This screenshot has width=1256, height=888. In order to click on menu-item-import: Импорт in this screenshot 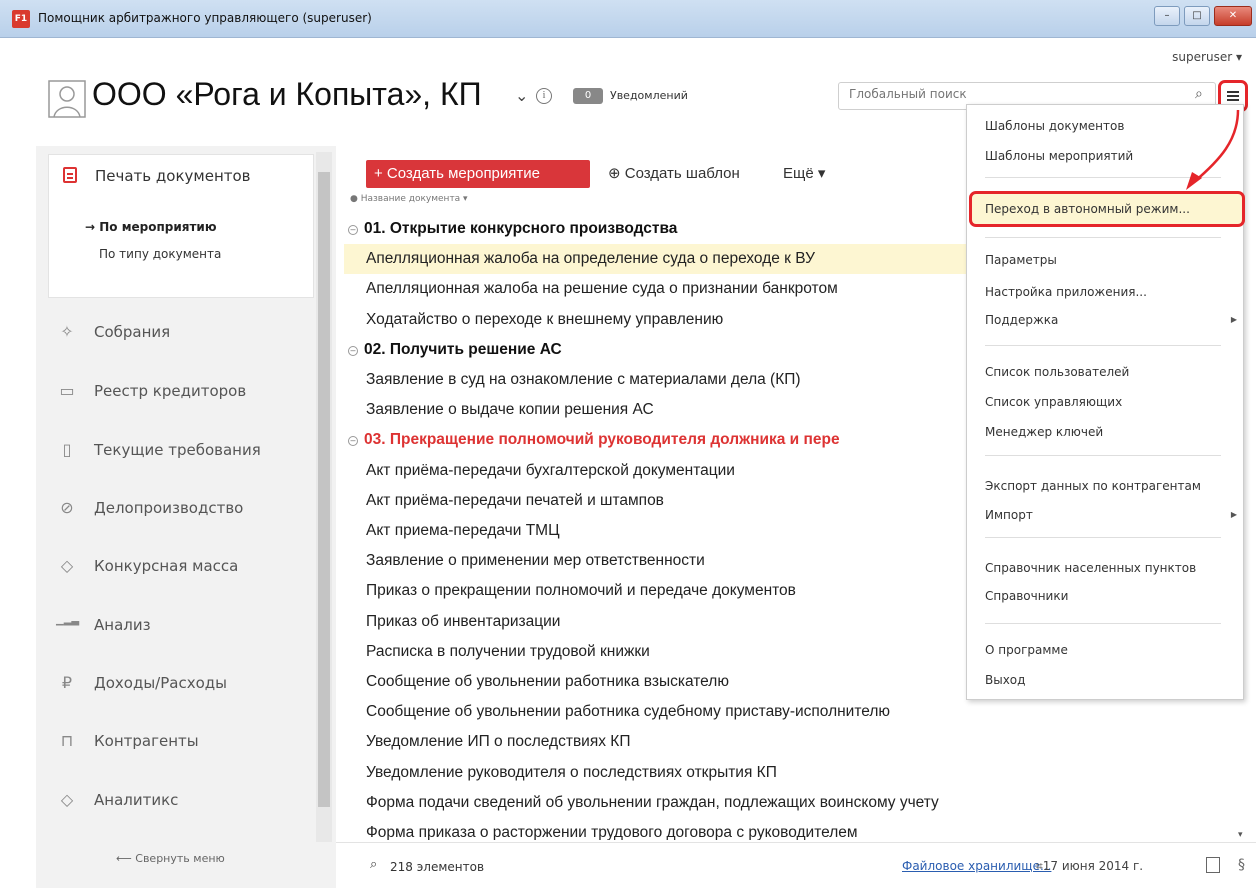, I will do `click(1009, 515)`.